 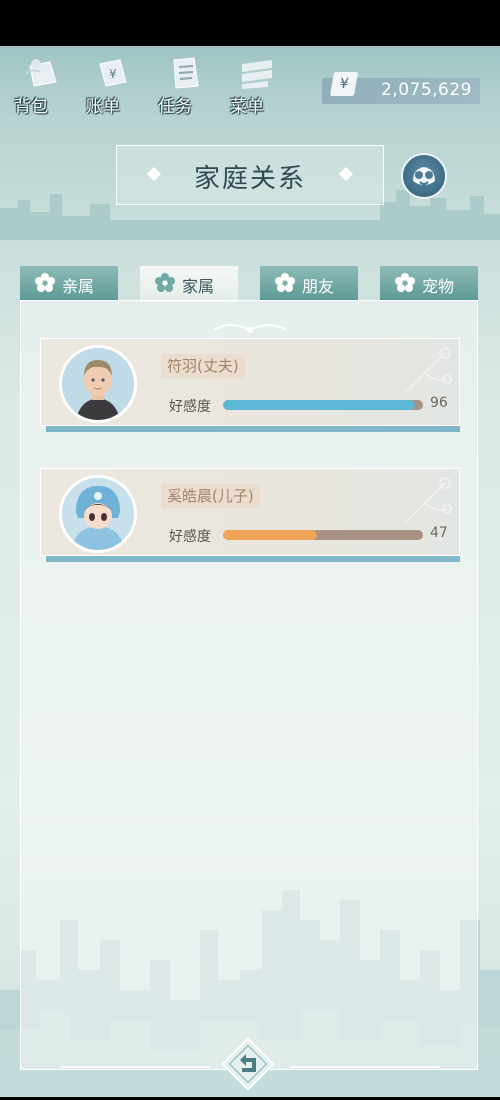 I want to click on bill-label: 账单, so click(x=103, y=107).